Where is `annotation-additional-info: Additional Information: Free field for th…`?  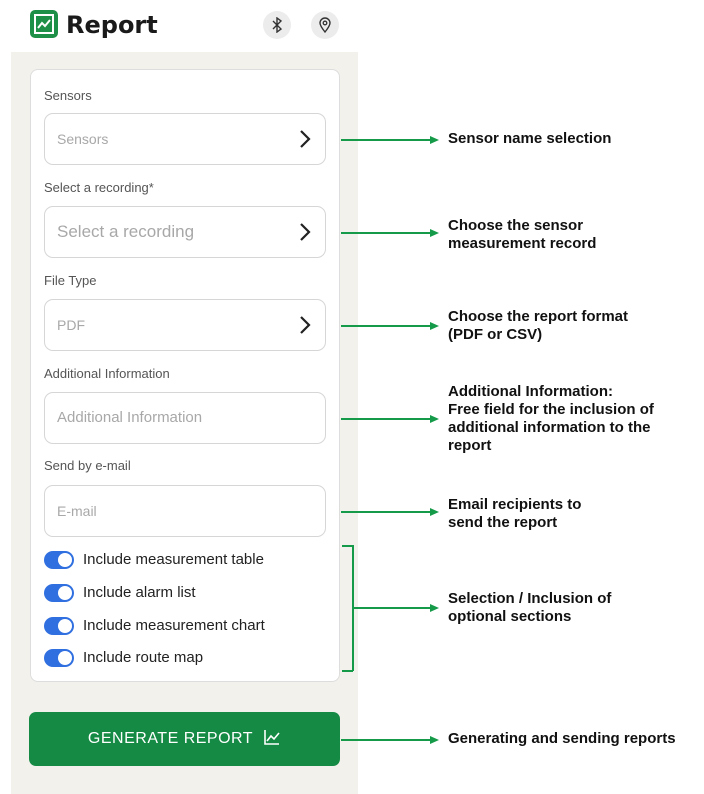 annotation-additional-info: Additional Information: Free field for th… is located at coordinates (551, 418).